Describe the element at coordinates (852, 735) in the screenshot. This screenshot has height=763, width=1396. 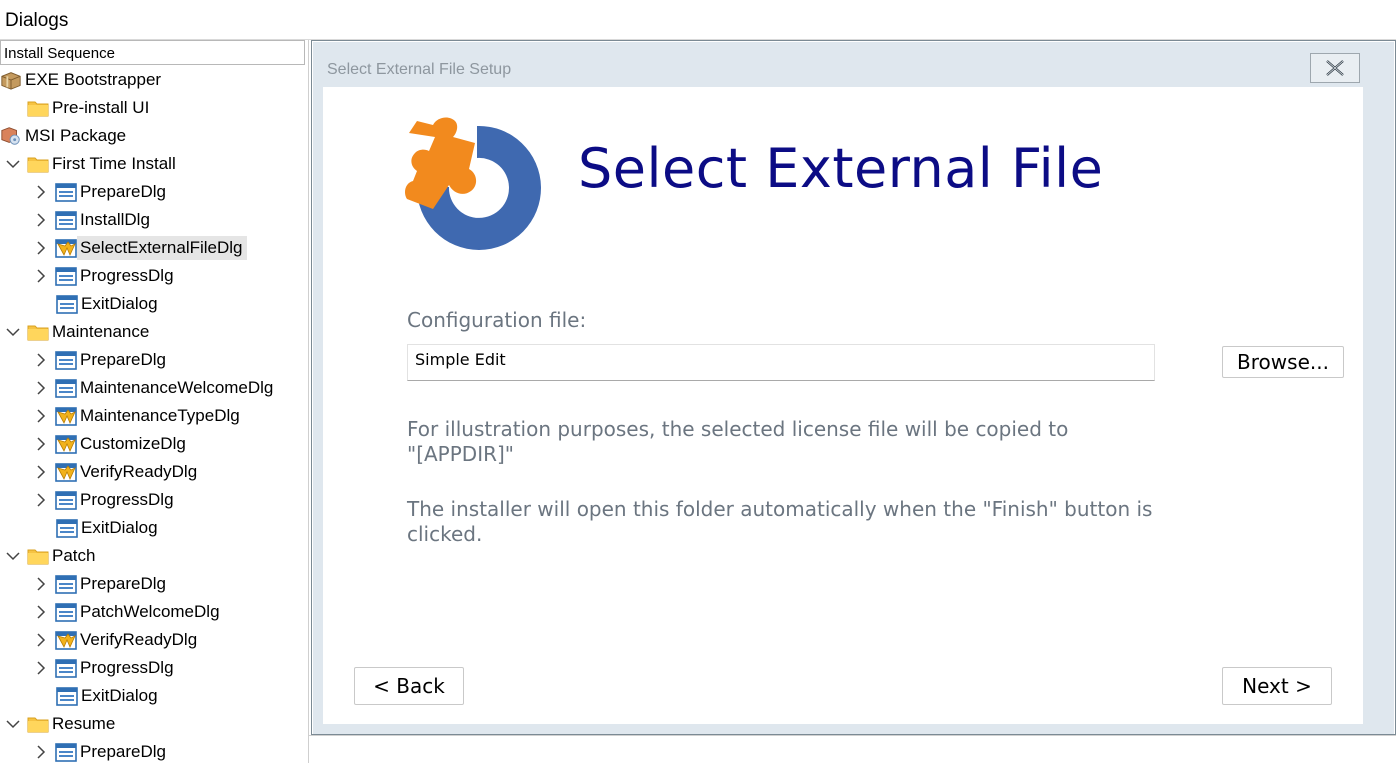
I see `divider` at that location.